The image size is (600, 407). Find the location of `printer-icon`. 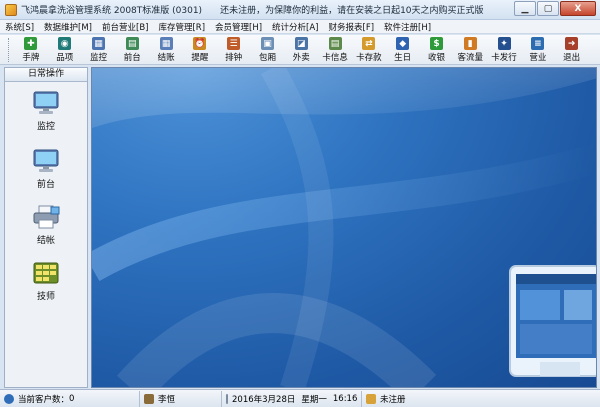

printer-icon is located at coordinates (46, 217).